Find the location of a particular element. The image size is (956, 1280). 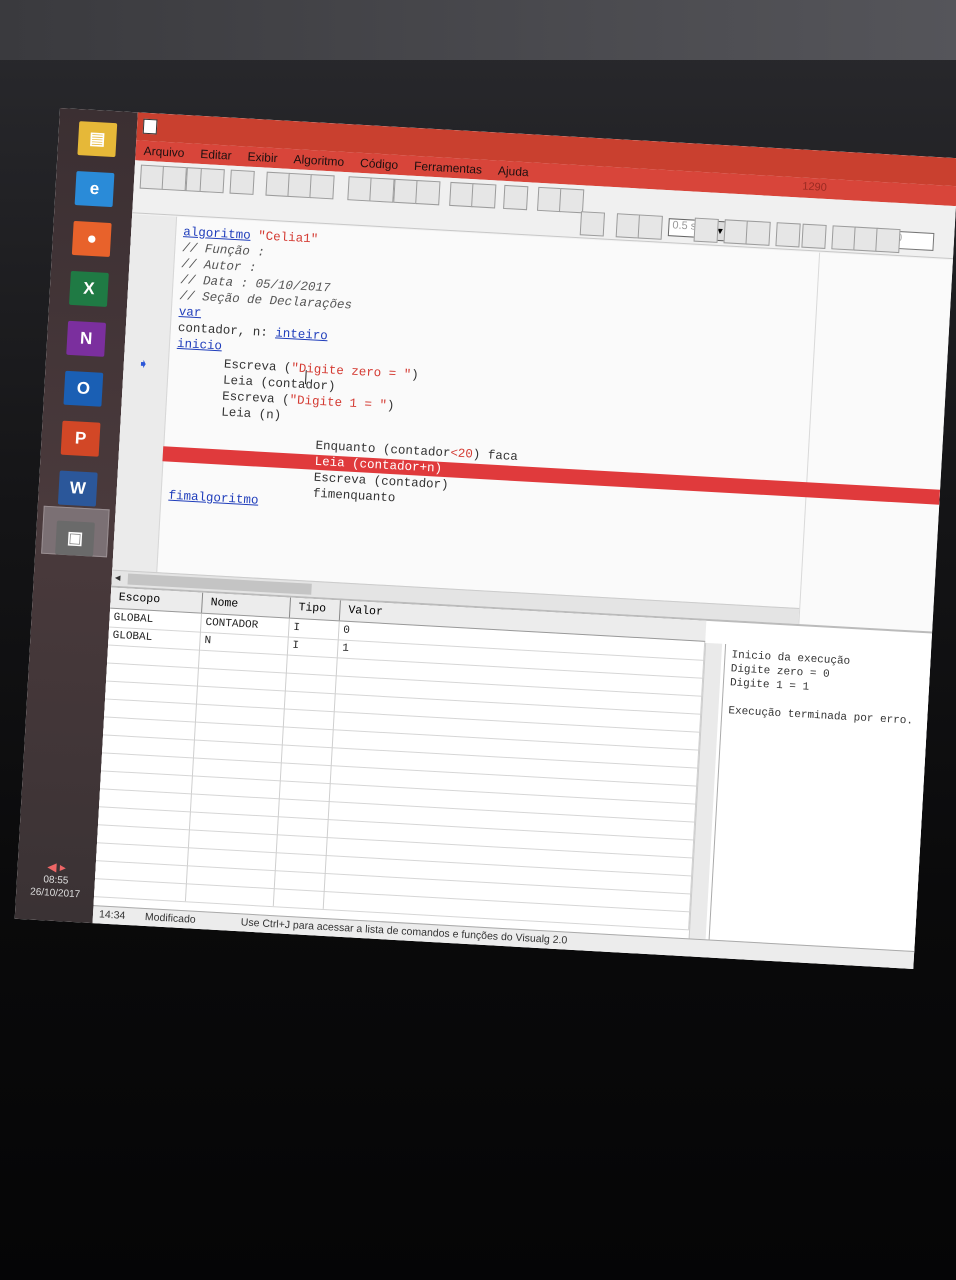

menu-item-2: Exibir is located at coordinates (262, 157).